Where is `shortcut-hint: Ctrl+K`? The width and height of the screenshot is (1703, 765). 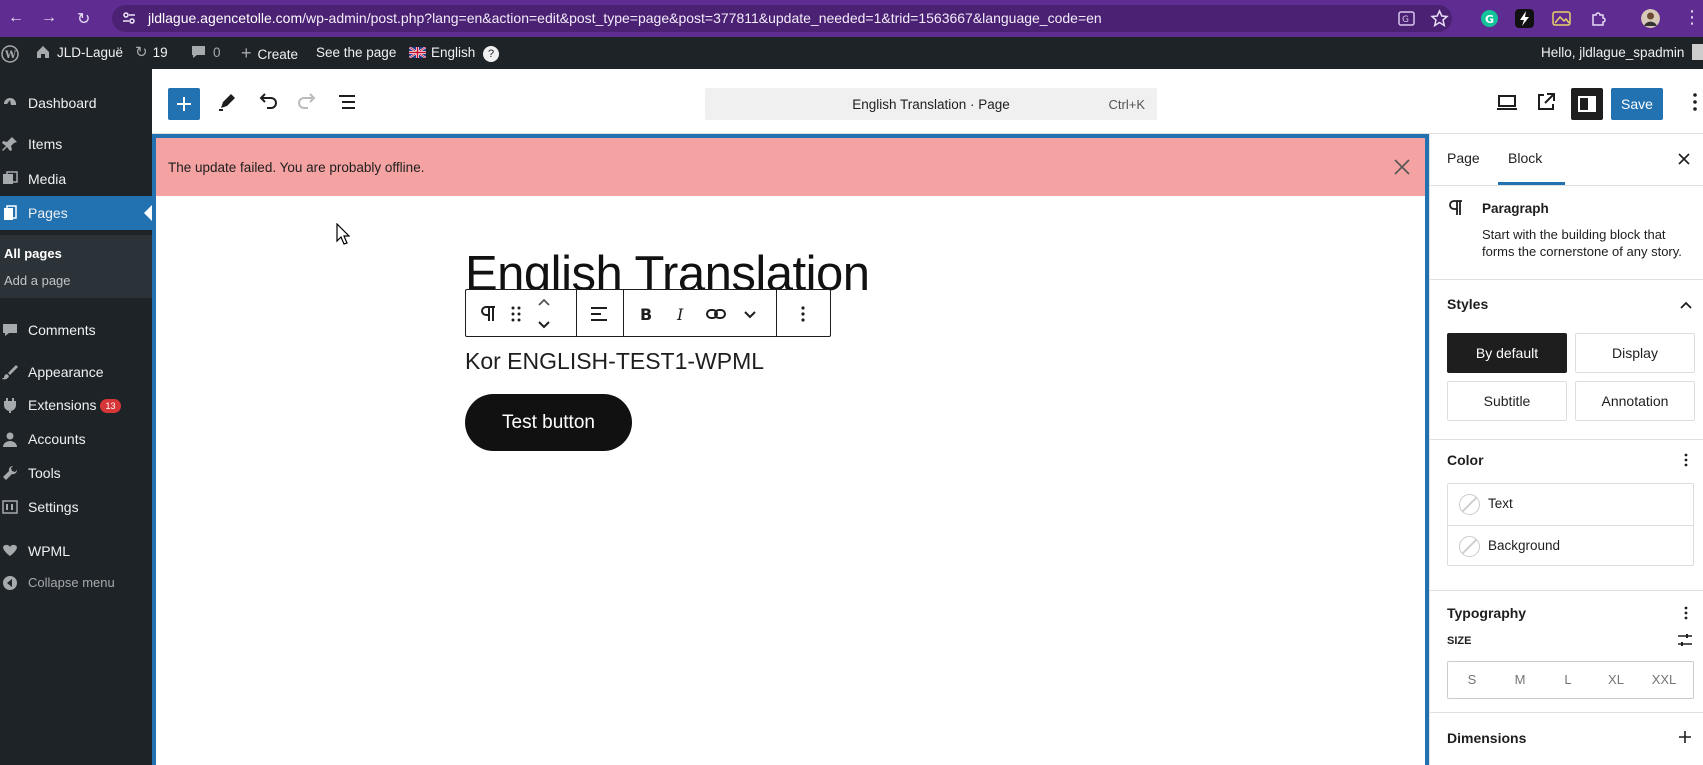 shortcut-hint: Ctrl+K is located at coordinates (1126, 104).